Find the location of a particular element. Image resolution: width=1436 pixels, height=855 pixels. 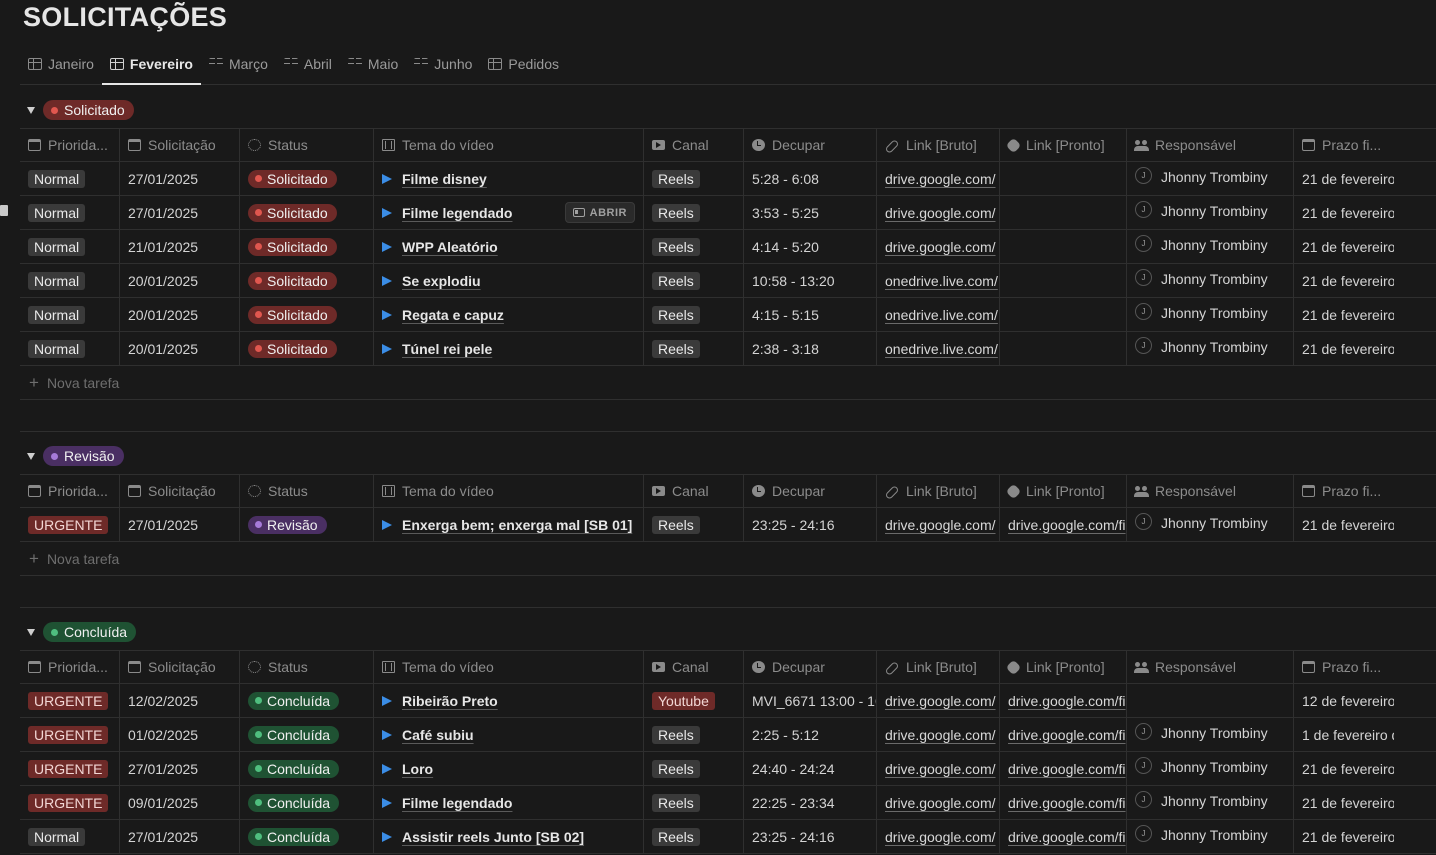

cell-decupar: 4:15 - 5:15 is located at coordinates (810, 314).